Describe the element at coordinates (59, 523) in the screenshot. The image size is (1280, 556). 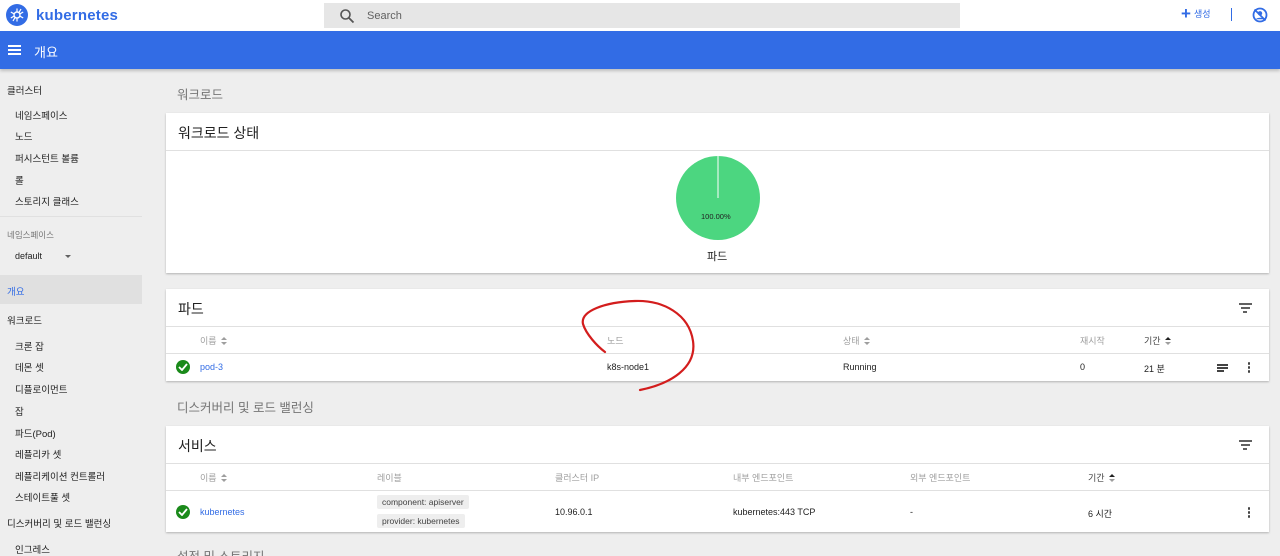
I see `sidebar-item-discovery: 디스커버리 및 로드 밸런싱` at that location.